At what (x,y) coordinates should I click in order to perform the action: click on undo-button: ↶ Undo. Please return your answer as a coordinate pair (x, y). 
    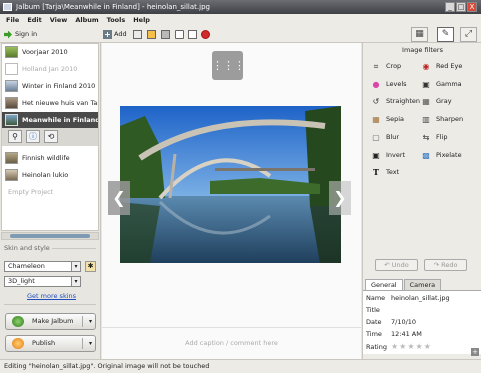
    Looking at the image, I should click on (396, 265).